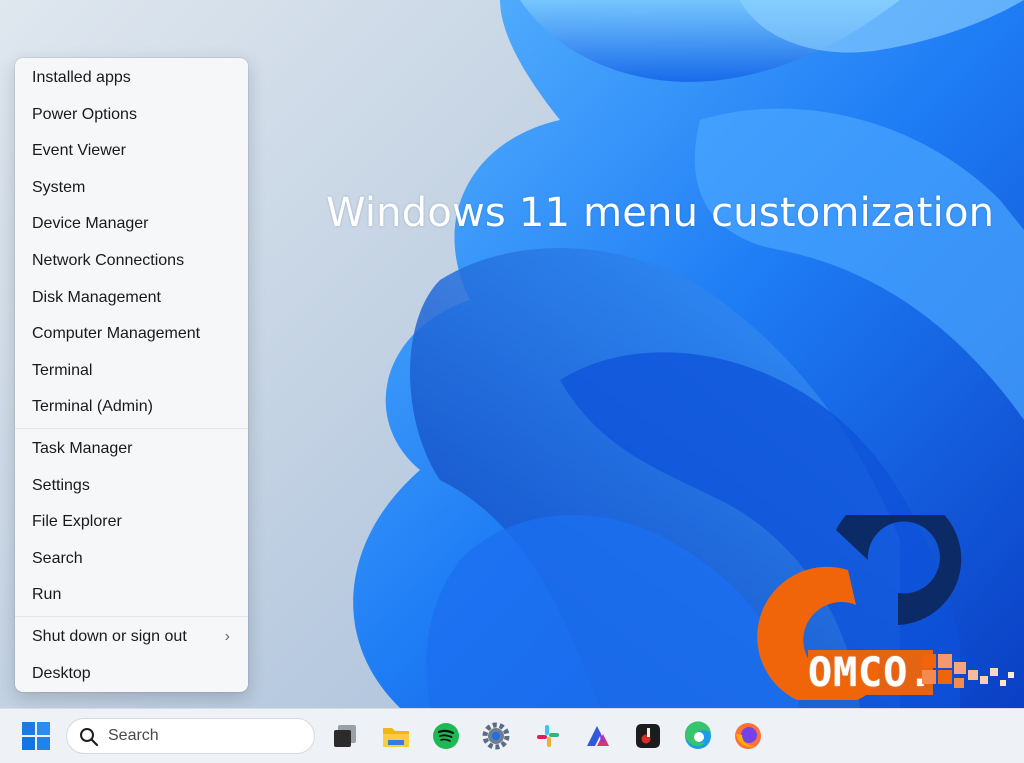 The width and height of the screenshot is (1024, 763). I want to click on menu-item-file-explorer: File Explorer, so click(131, 522).